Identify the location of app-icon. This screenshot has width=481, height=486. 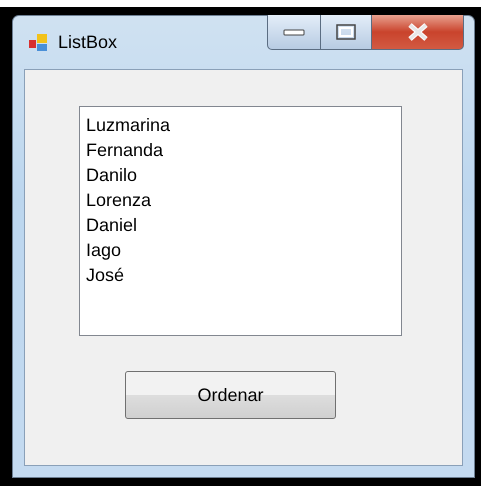
(39, 43).